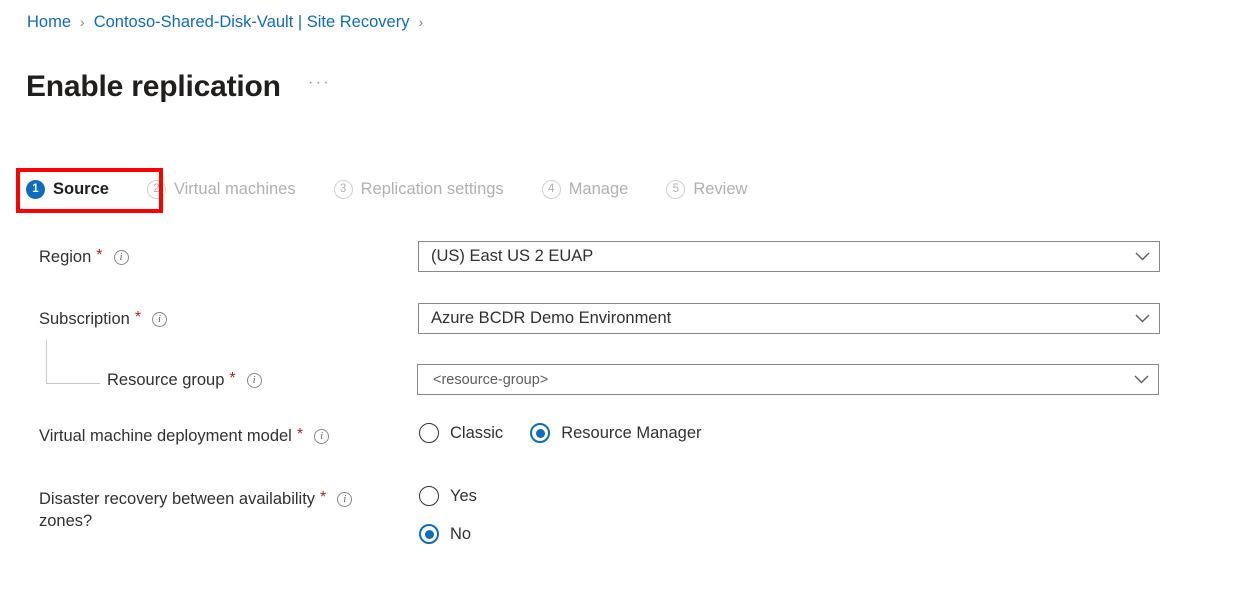 Image resolution: width=1255 pixels, height=598 pixels. I want to click on tab-review: 5 Review, so click(706, 189).